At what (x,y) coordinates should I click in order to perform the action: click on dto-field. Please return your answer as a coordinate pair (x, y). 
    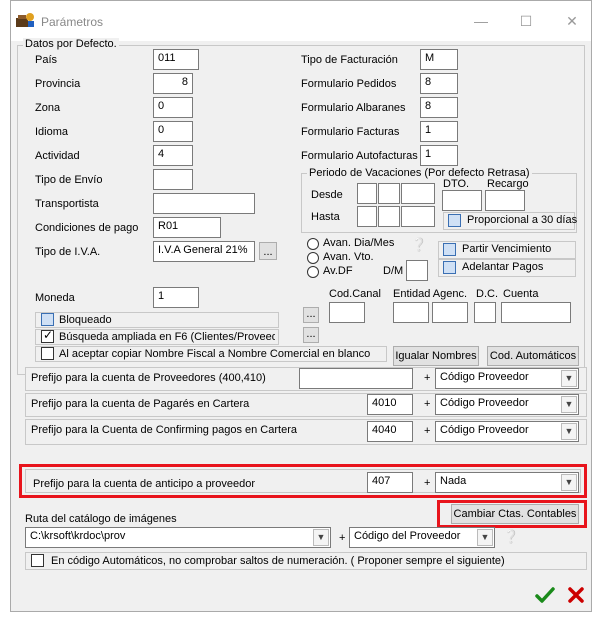
    Looking at the image, I should click on (462, 200).